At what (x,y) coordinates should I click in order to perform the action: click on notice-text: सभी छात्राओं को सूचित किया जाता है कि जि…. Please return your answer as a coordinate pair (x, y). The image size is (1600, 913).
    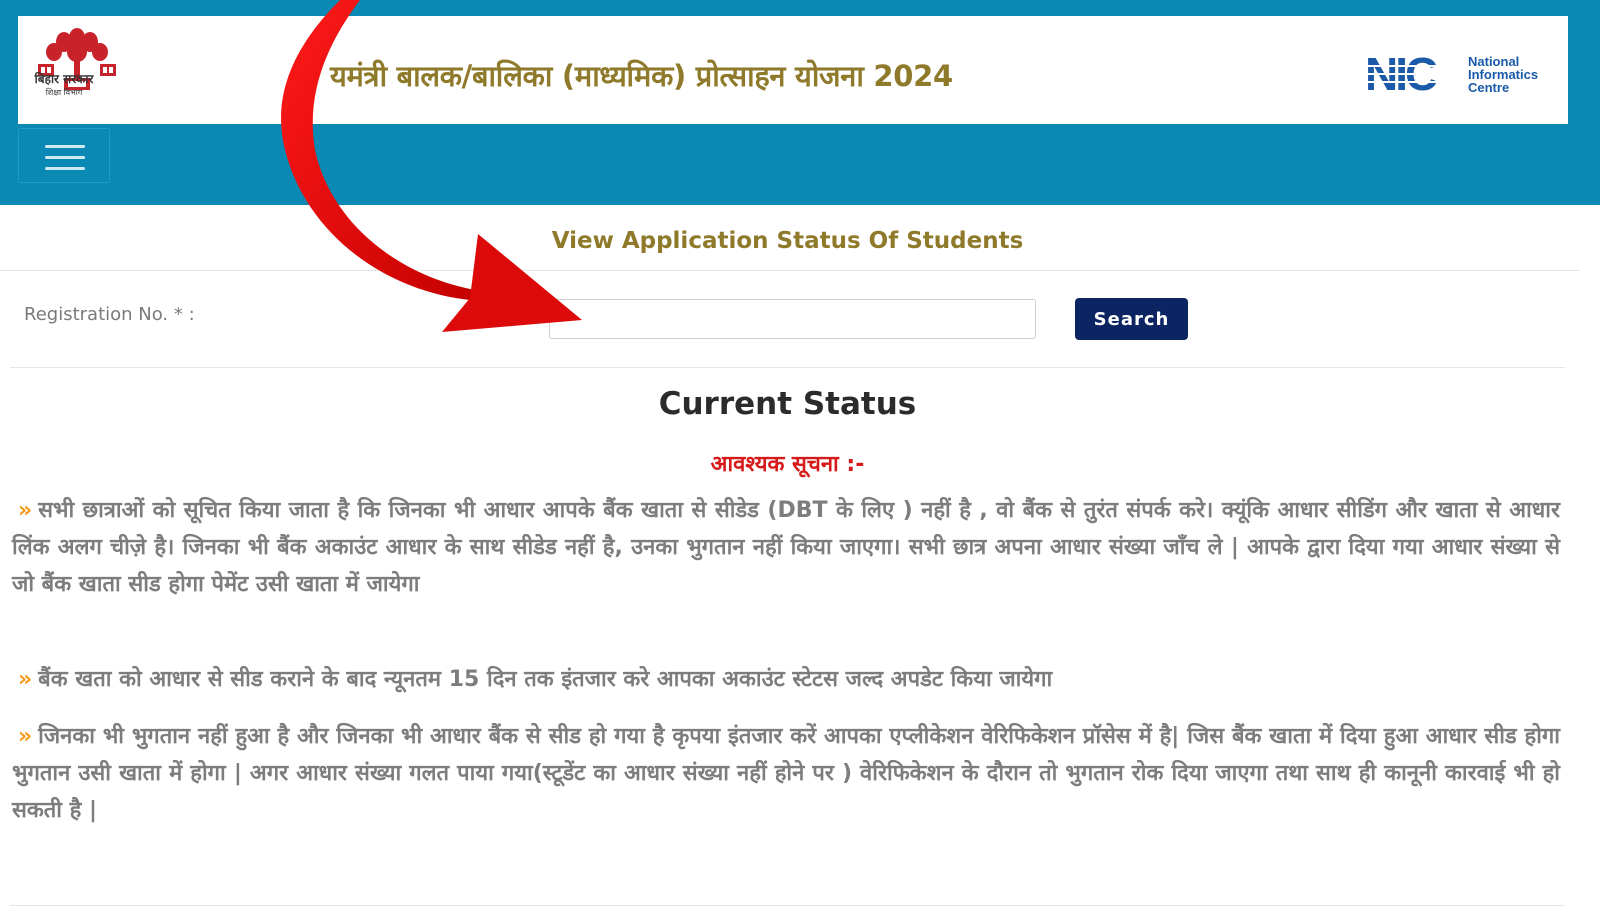
    Looking at the image, I should click on (786, 547).